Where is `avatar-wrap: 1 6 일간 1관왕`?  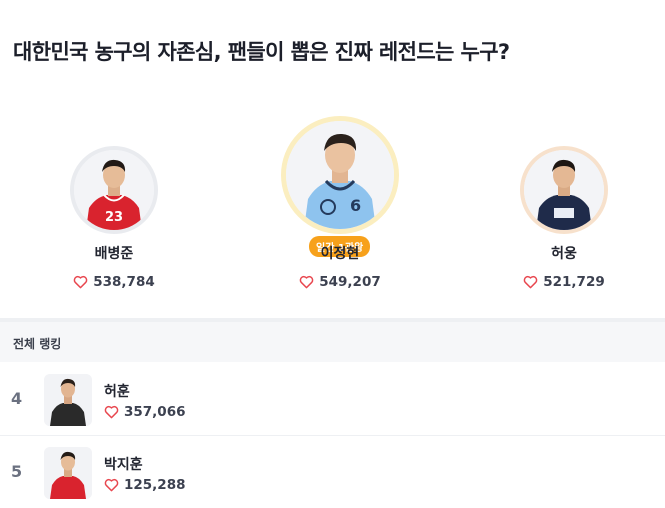 avatar-wrap: 1 6 일간 1관왕 is located at coordinates (340, 186).